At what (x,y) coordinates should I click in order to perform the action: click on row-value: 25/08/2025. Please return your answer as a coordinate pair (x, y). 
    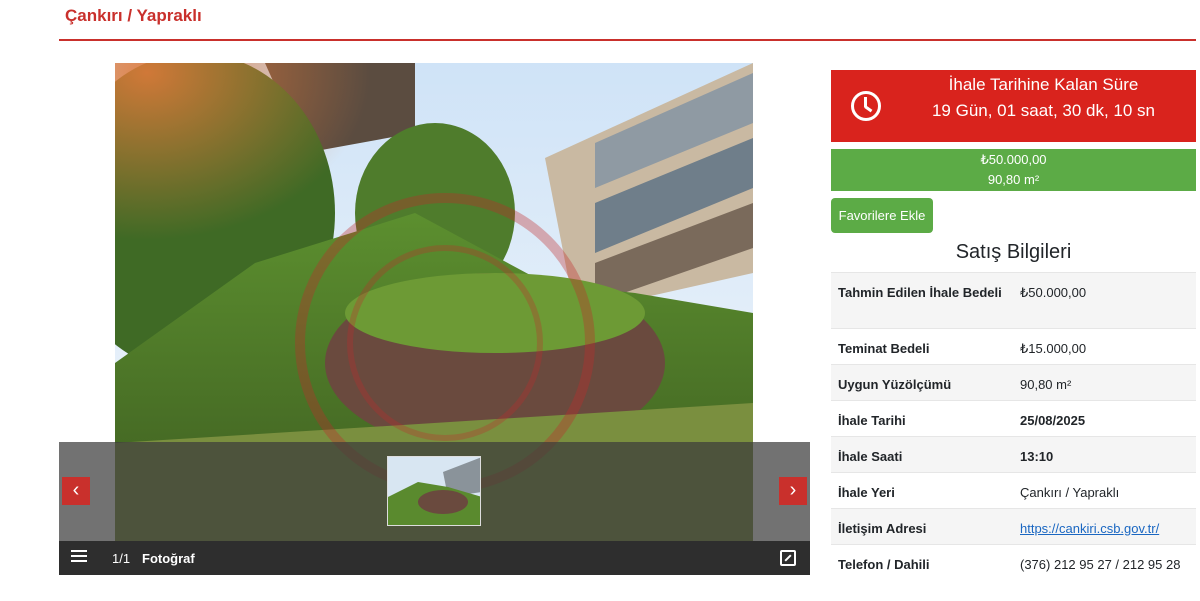
    Looking at the image, I should click on (1053, 420).